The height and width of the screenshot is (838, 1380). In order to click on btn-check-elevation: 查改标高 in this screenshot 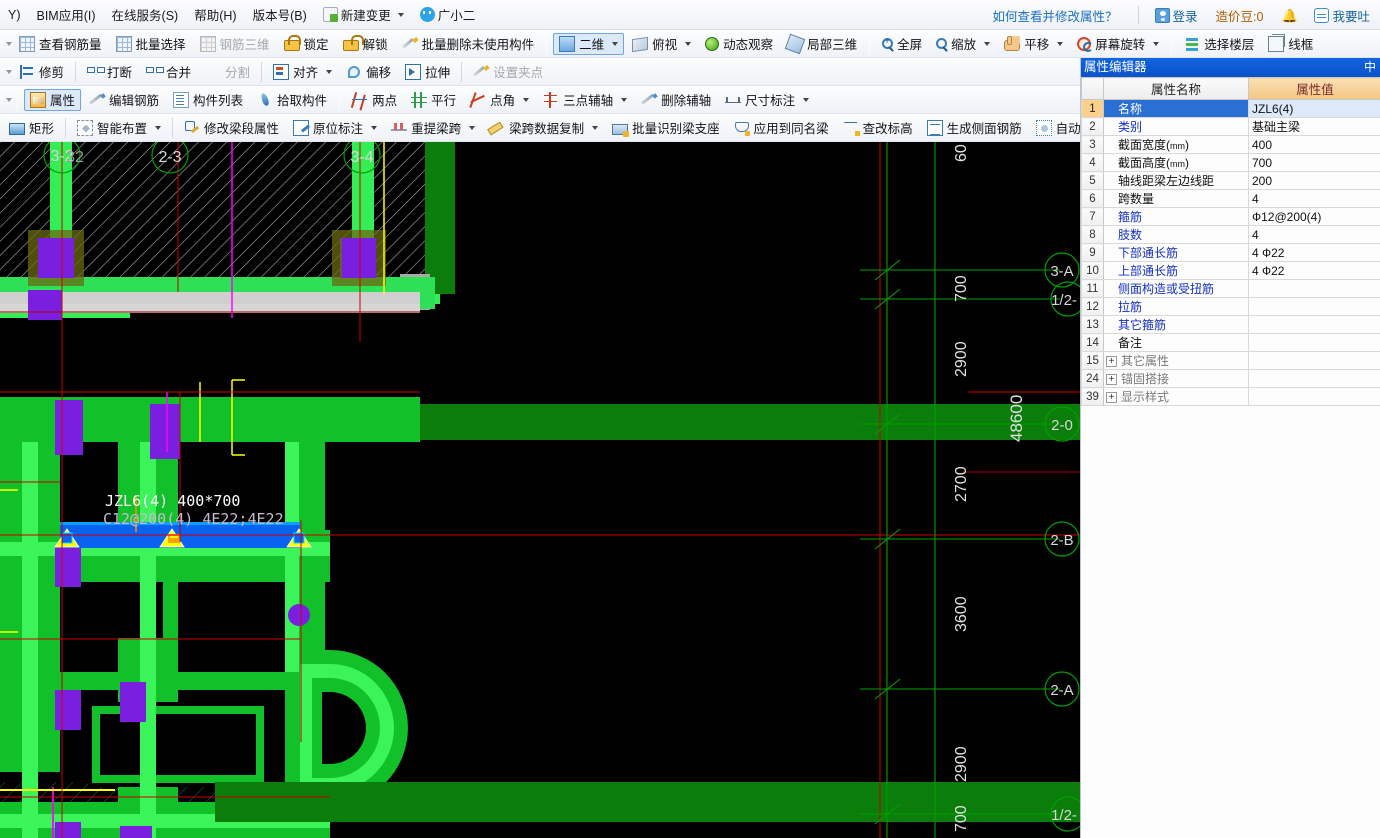, I will do `click(878, 128)`.